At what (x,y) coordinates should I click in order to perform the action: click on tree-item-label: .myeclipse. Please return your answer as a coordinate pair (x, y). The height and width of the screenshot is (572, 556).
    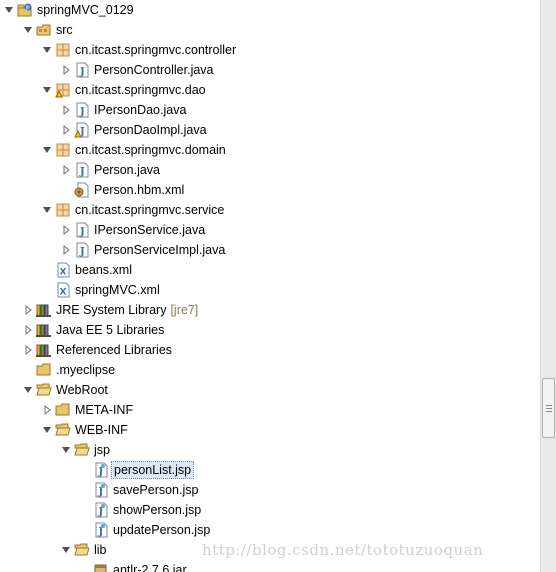
    Looking at the image, I should click on (85, 370).